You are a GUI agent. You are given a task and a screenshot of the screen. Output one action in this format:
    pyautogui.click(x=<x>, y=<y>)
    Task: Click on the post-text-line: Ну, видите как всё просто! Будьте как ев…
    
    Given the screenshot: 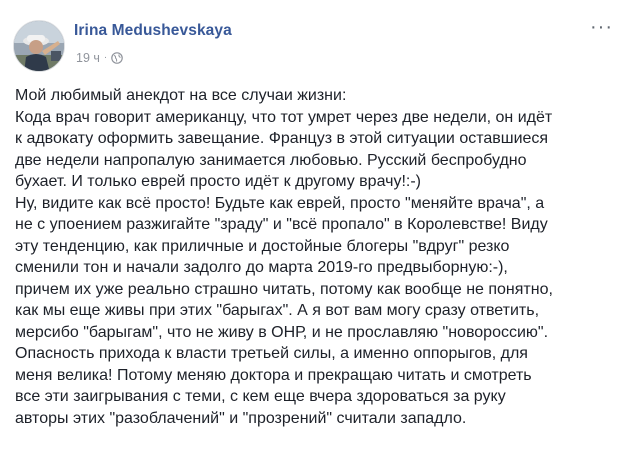 What is the action you would take?
    pyautogui.click(x=280, y=203)
    